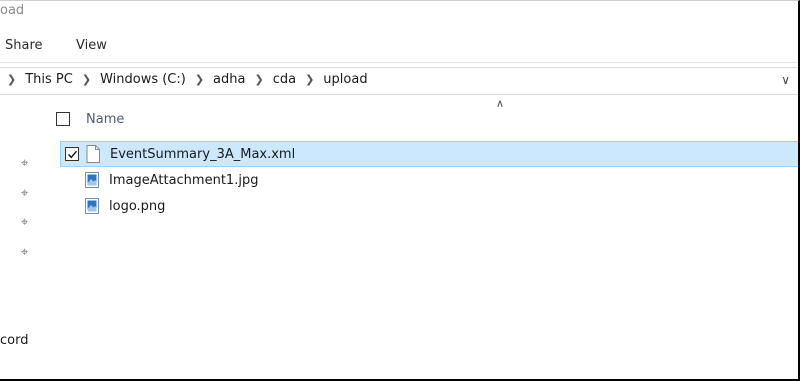 The width and height of the screenshot is (800, 381). What do you see at coordinates (785, 80) in the screenshot?
I see `chevron-down-icon: ∨` at bounding box center [785, 80].